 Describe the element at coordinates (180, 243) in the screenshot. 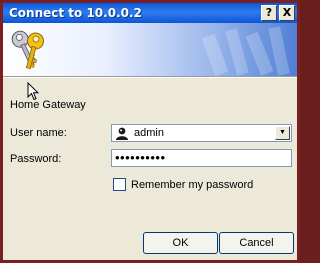

I see `ok-button: OK` at that location.